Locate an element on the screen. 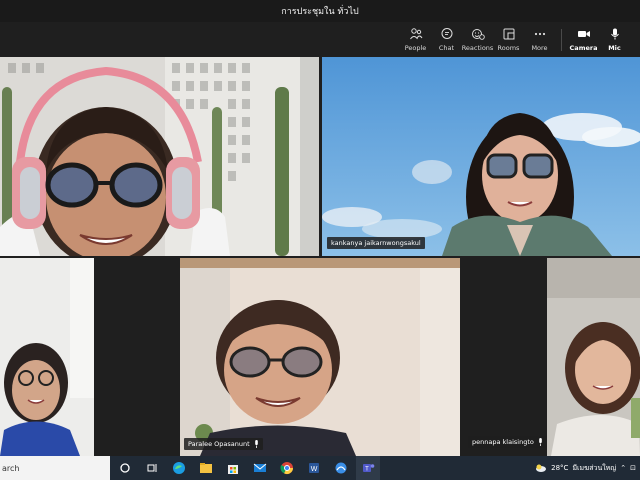  teams-icon: T is located at coordinates (368, 468).